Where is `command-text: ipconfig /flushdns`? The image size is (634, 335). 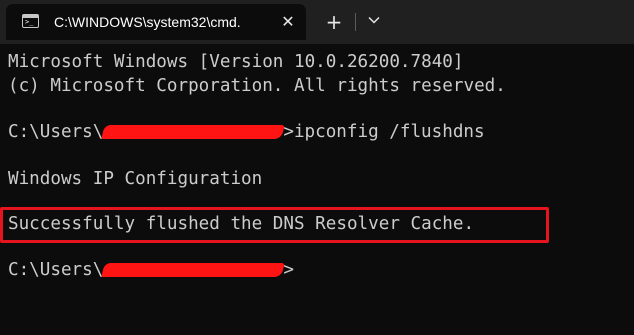
command-text: ipconfig /flushdns is located at coordinates (389, 132).